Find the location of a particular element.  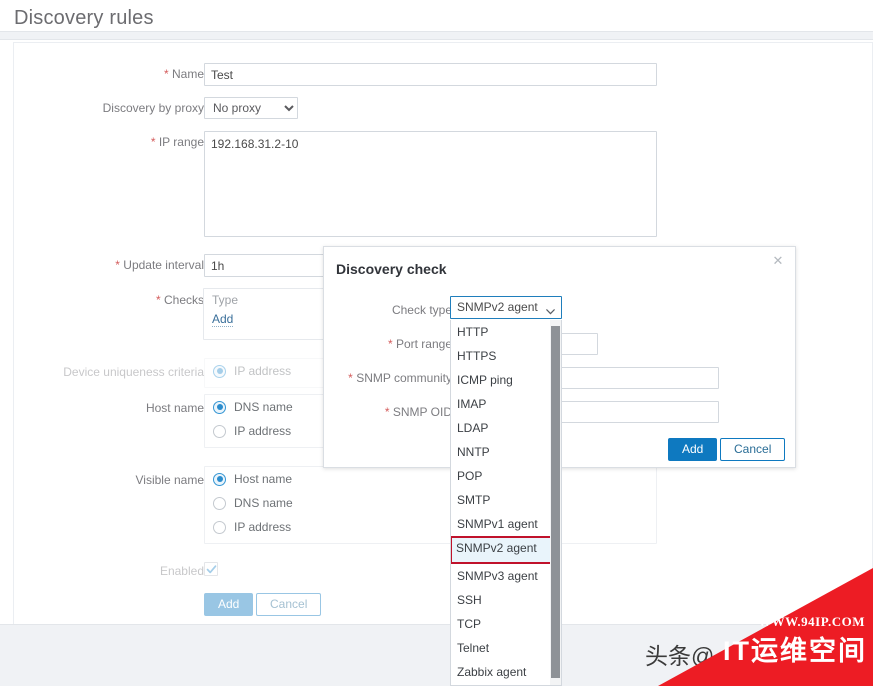

dropdown-option: SSH is located at coordinates (506, 600).